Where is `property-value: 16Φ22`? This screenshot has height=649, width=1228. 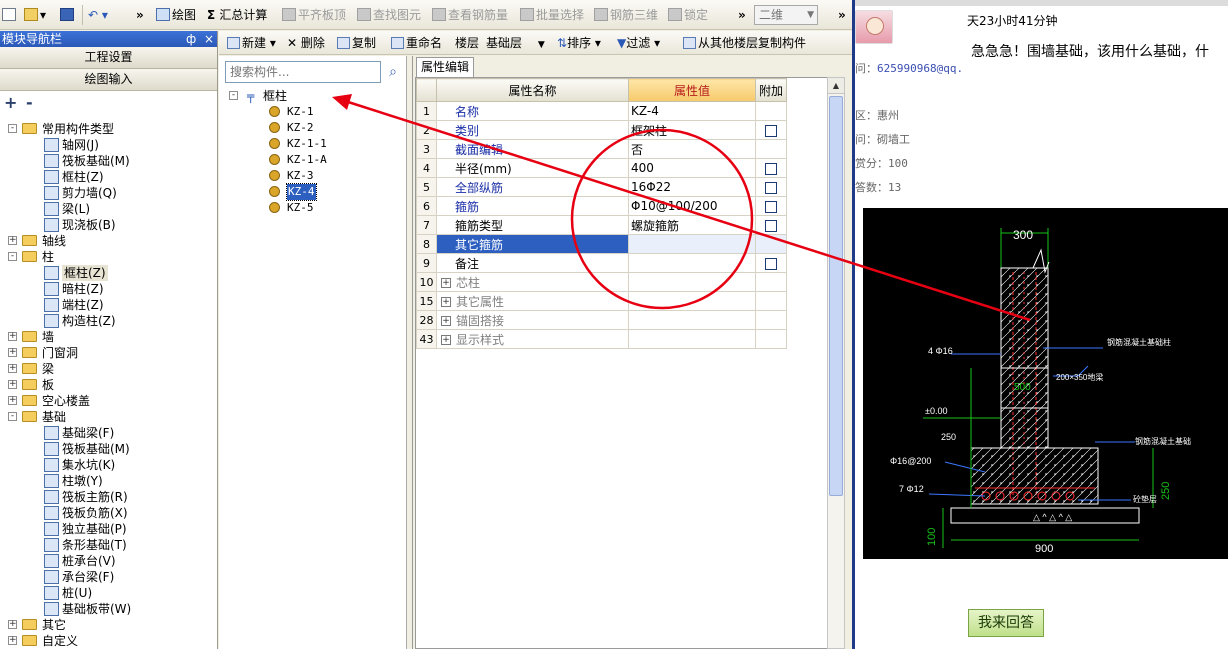 property-value: 16Φ22 is located at coordinates (692, 187).